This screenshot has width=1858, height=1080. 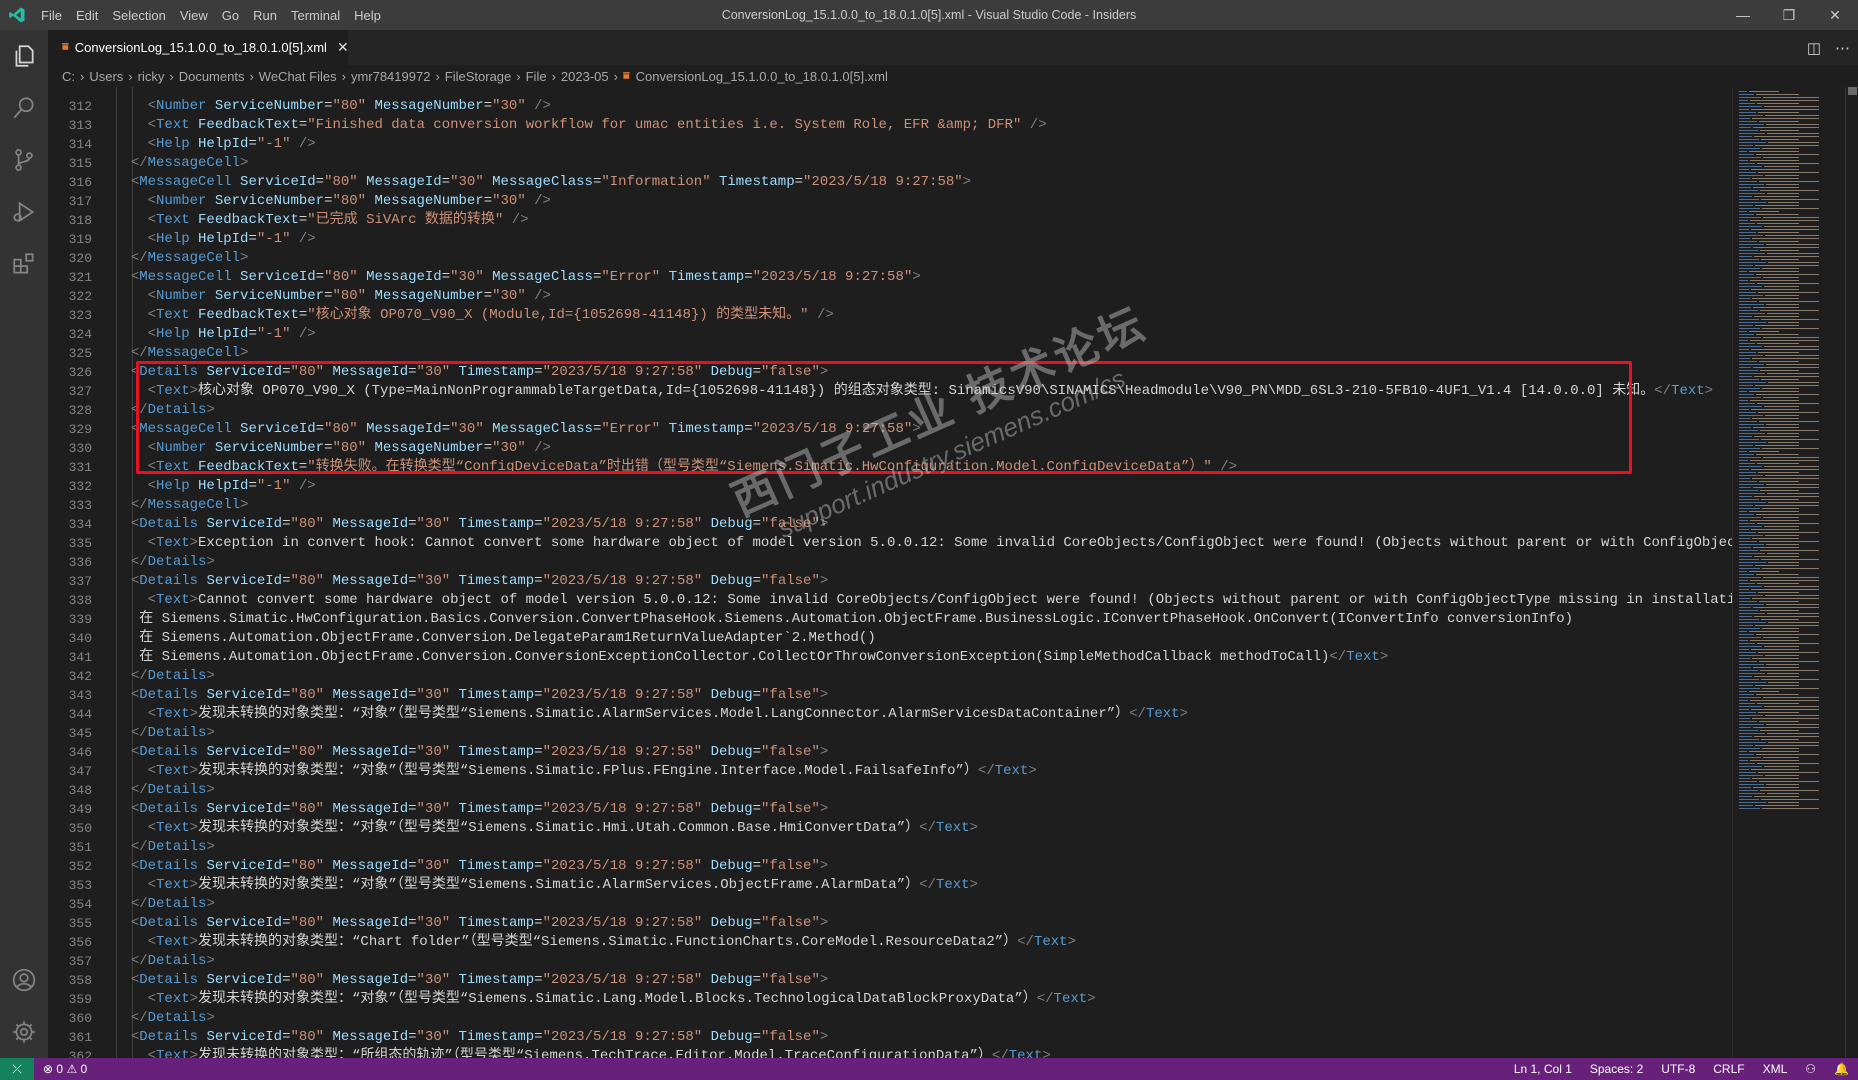 What do you see at coordinates (585, 76) in the screenshot?
I see `breadcrumb-item: 2023-05` at bounding box center [585, 76].